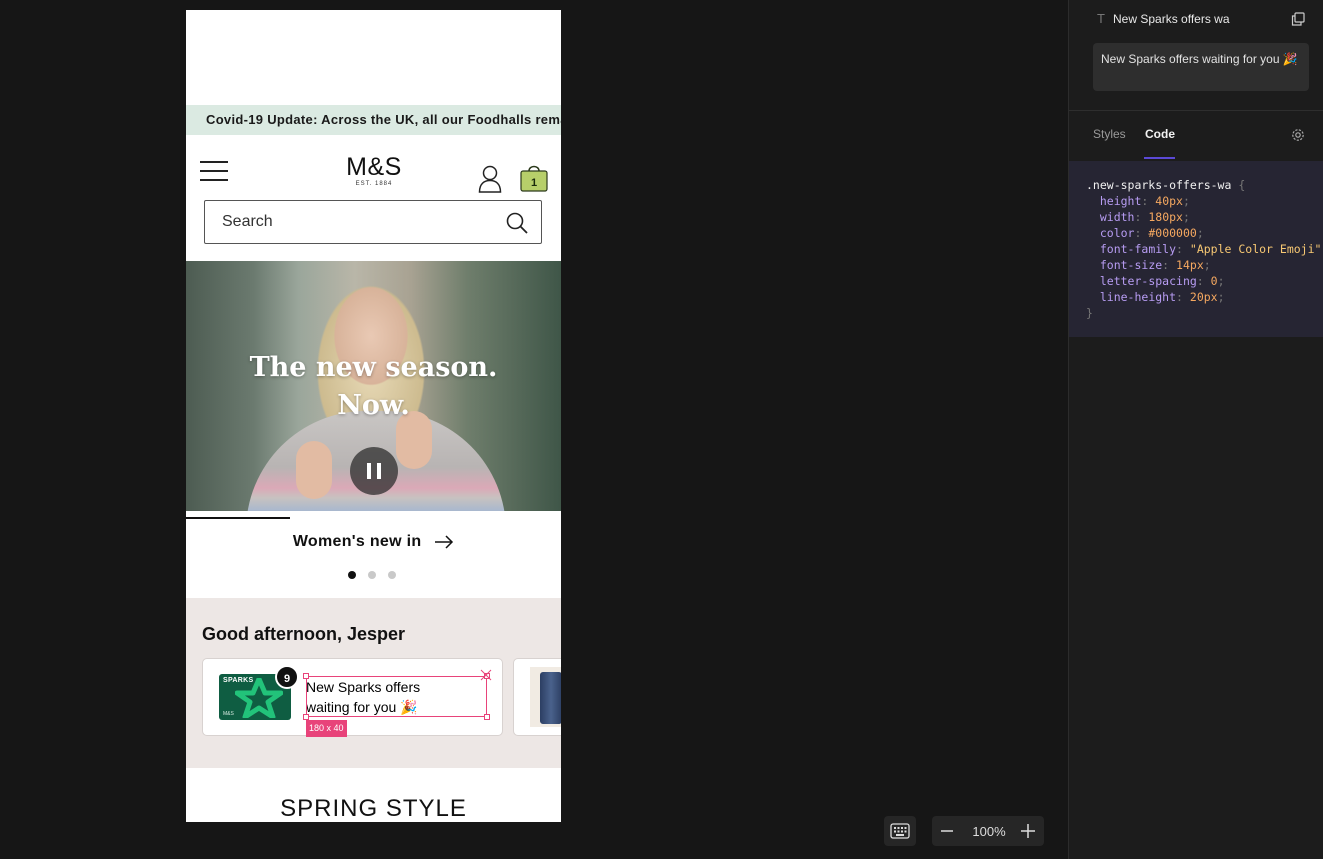 The width and height of the screenshot is (1323, 859). I want to click on hero-headline: The new season. Now., so click(373, 387).